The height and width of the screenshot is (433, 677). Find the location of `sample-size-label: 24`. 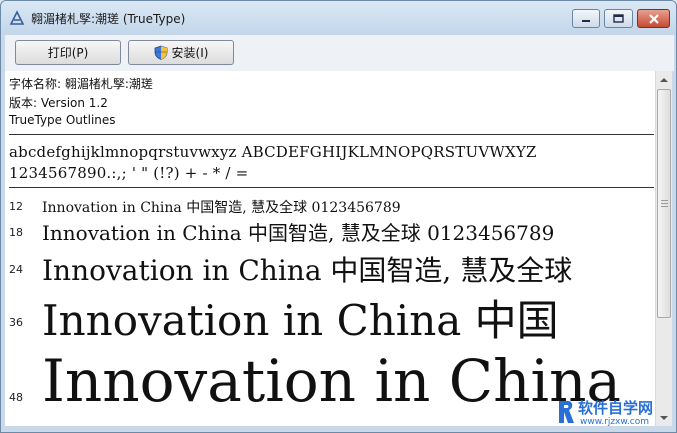

sample-size-label: 24 is located at coordinates (16, 269).